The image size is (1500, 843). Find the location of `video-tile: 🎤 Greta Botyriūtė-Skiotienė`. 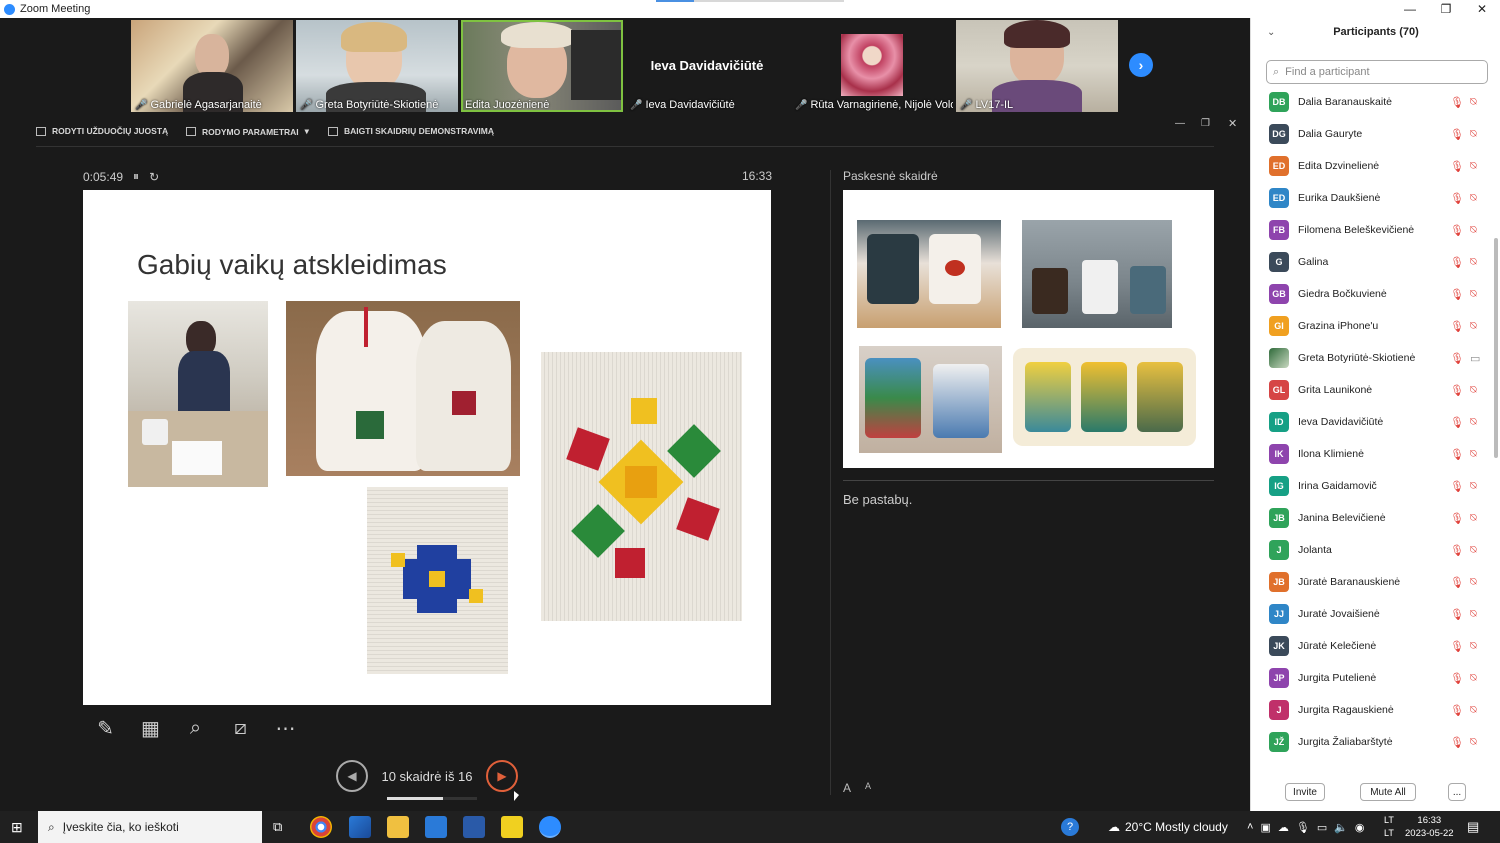

video-tile: 🎤 Greta Botyriūtė-Skiotienė is located at coordinates (377, 66).